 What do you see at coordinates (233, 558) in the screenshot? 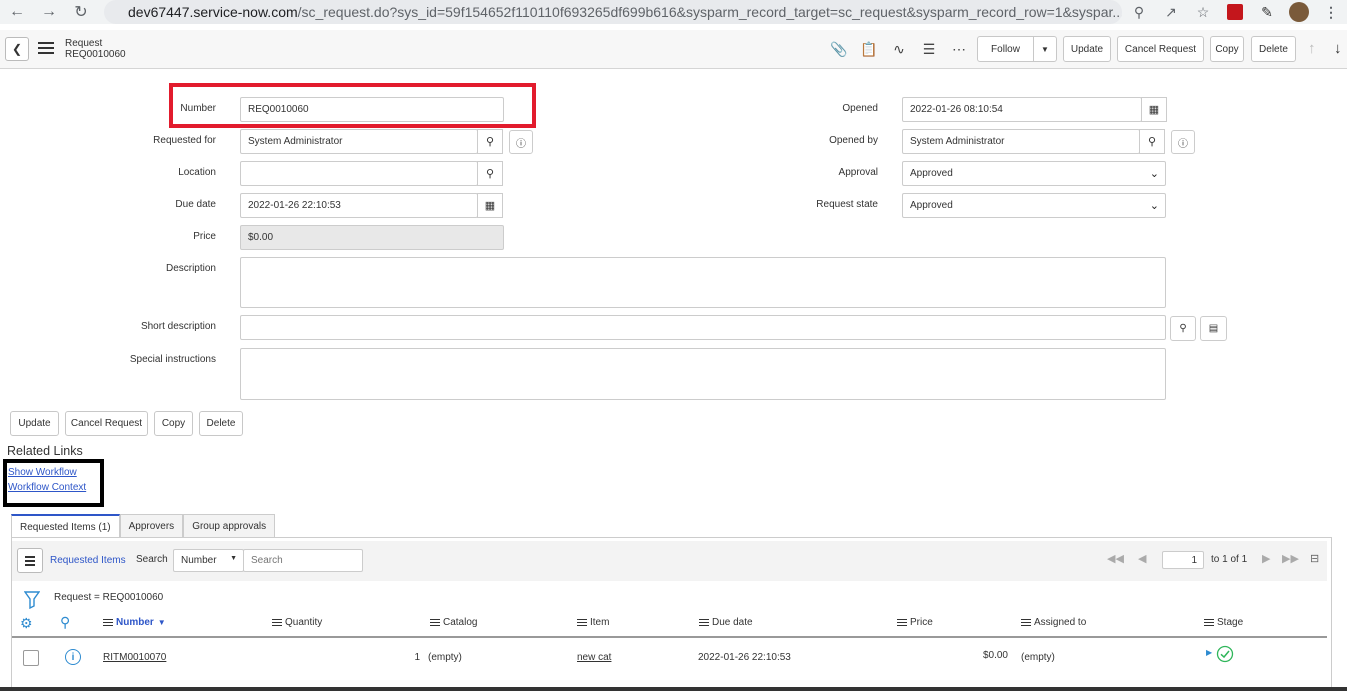
I see `caret-down-icon: ▼` at bounding box center [233, 558].